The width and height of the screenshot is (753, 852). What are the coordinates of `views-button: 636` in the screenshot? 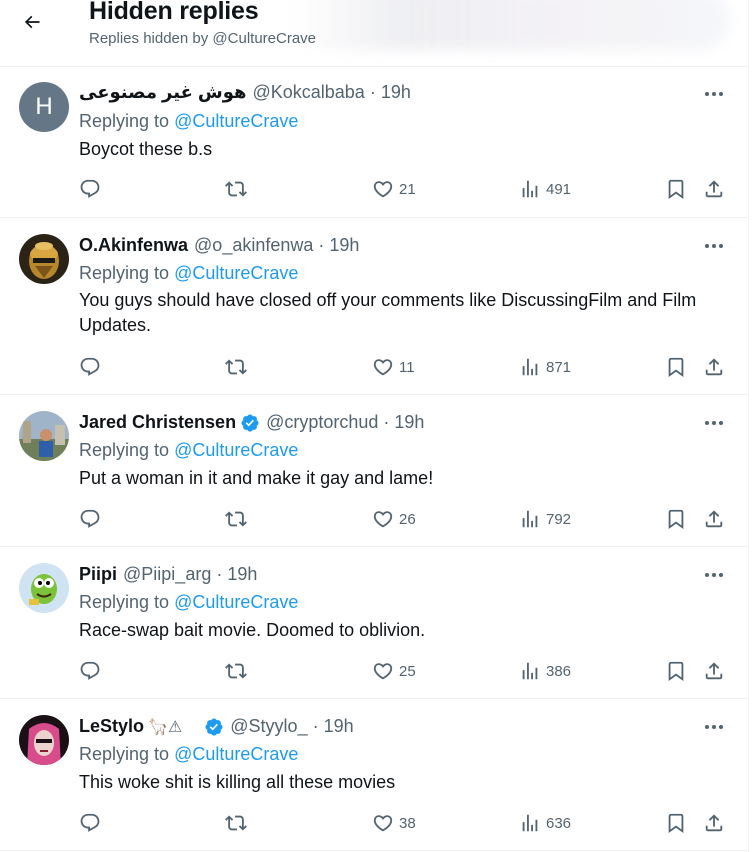 It's located at (545, 823).